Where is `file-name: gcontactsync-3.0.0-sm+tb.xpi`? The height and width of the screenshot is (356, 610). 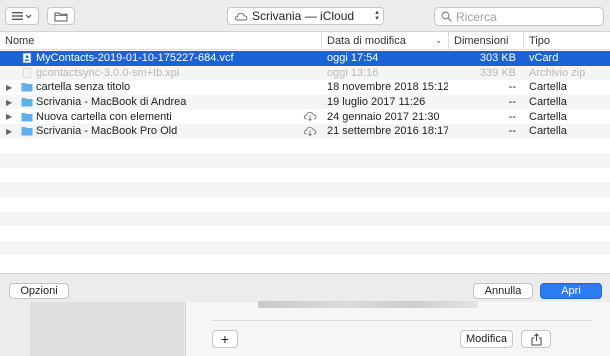
file-name: gcontactsync-3.0.0-sm+tb.xpi is located at coordinates (108, 72).